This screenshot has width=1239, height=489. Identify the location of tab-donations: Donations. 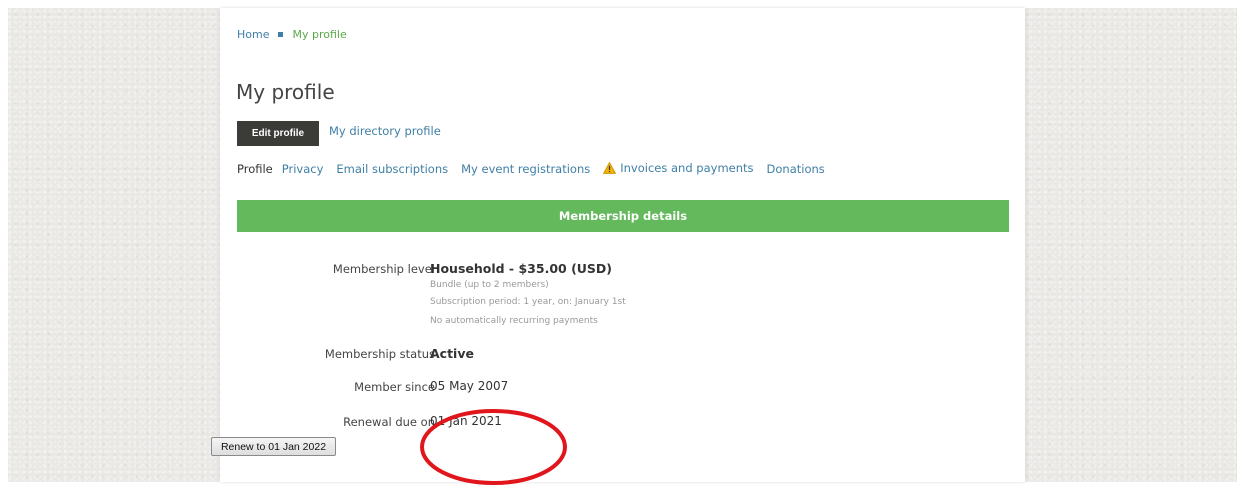
(796, 169).